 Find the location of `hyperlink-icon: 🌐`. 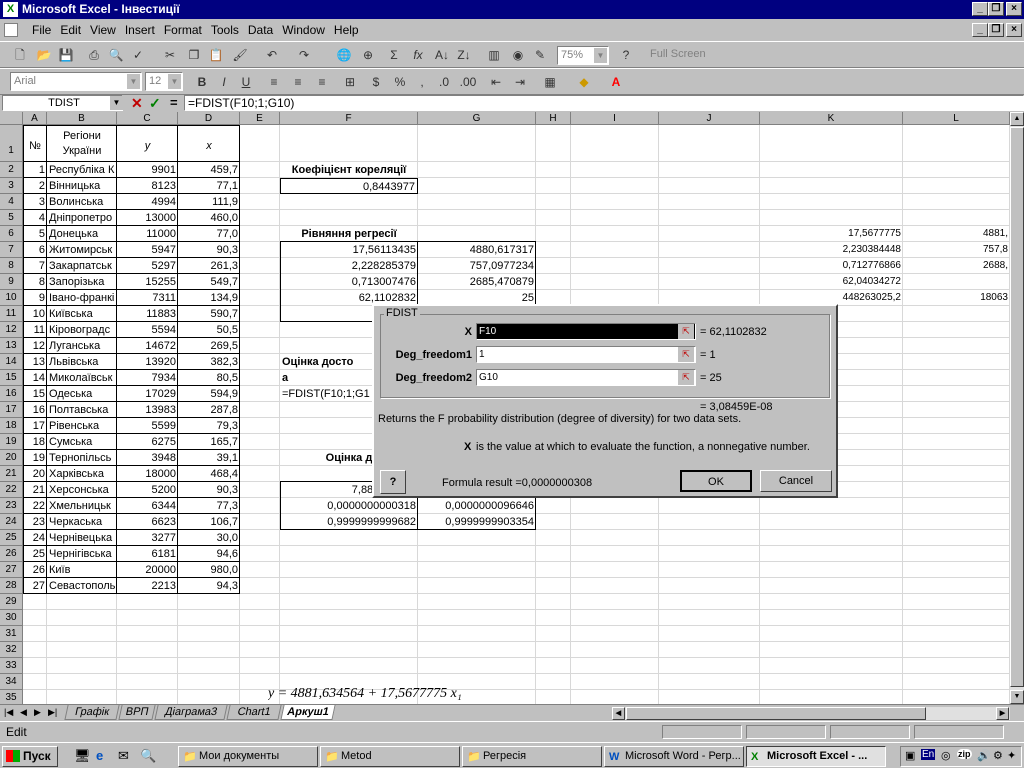

hyperlink-icon: 🌐 is located at coordinates (344, 55).